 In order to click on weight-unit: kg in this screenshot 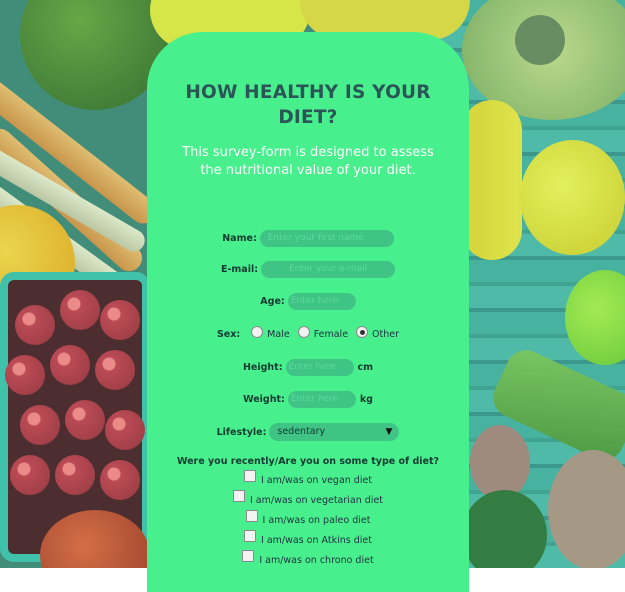, I will do `click(366, 399)`.